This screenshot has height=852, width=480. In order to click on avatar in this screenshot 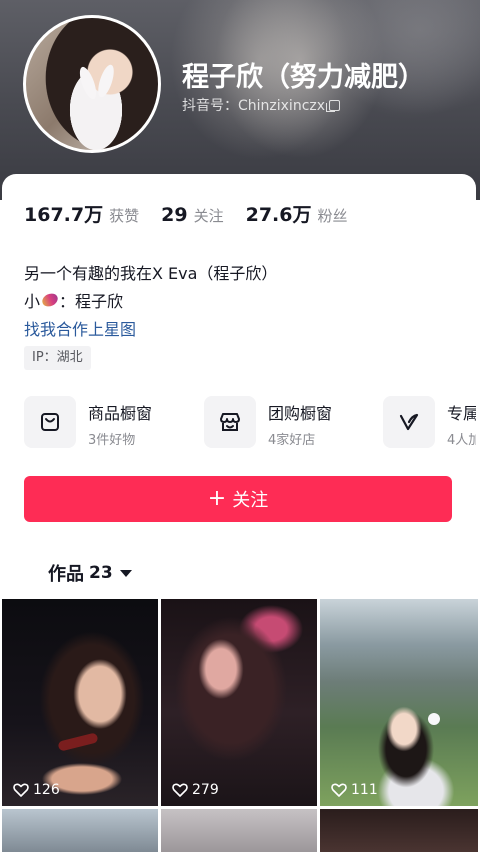, I will do `click(92, 84)`.